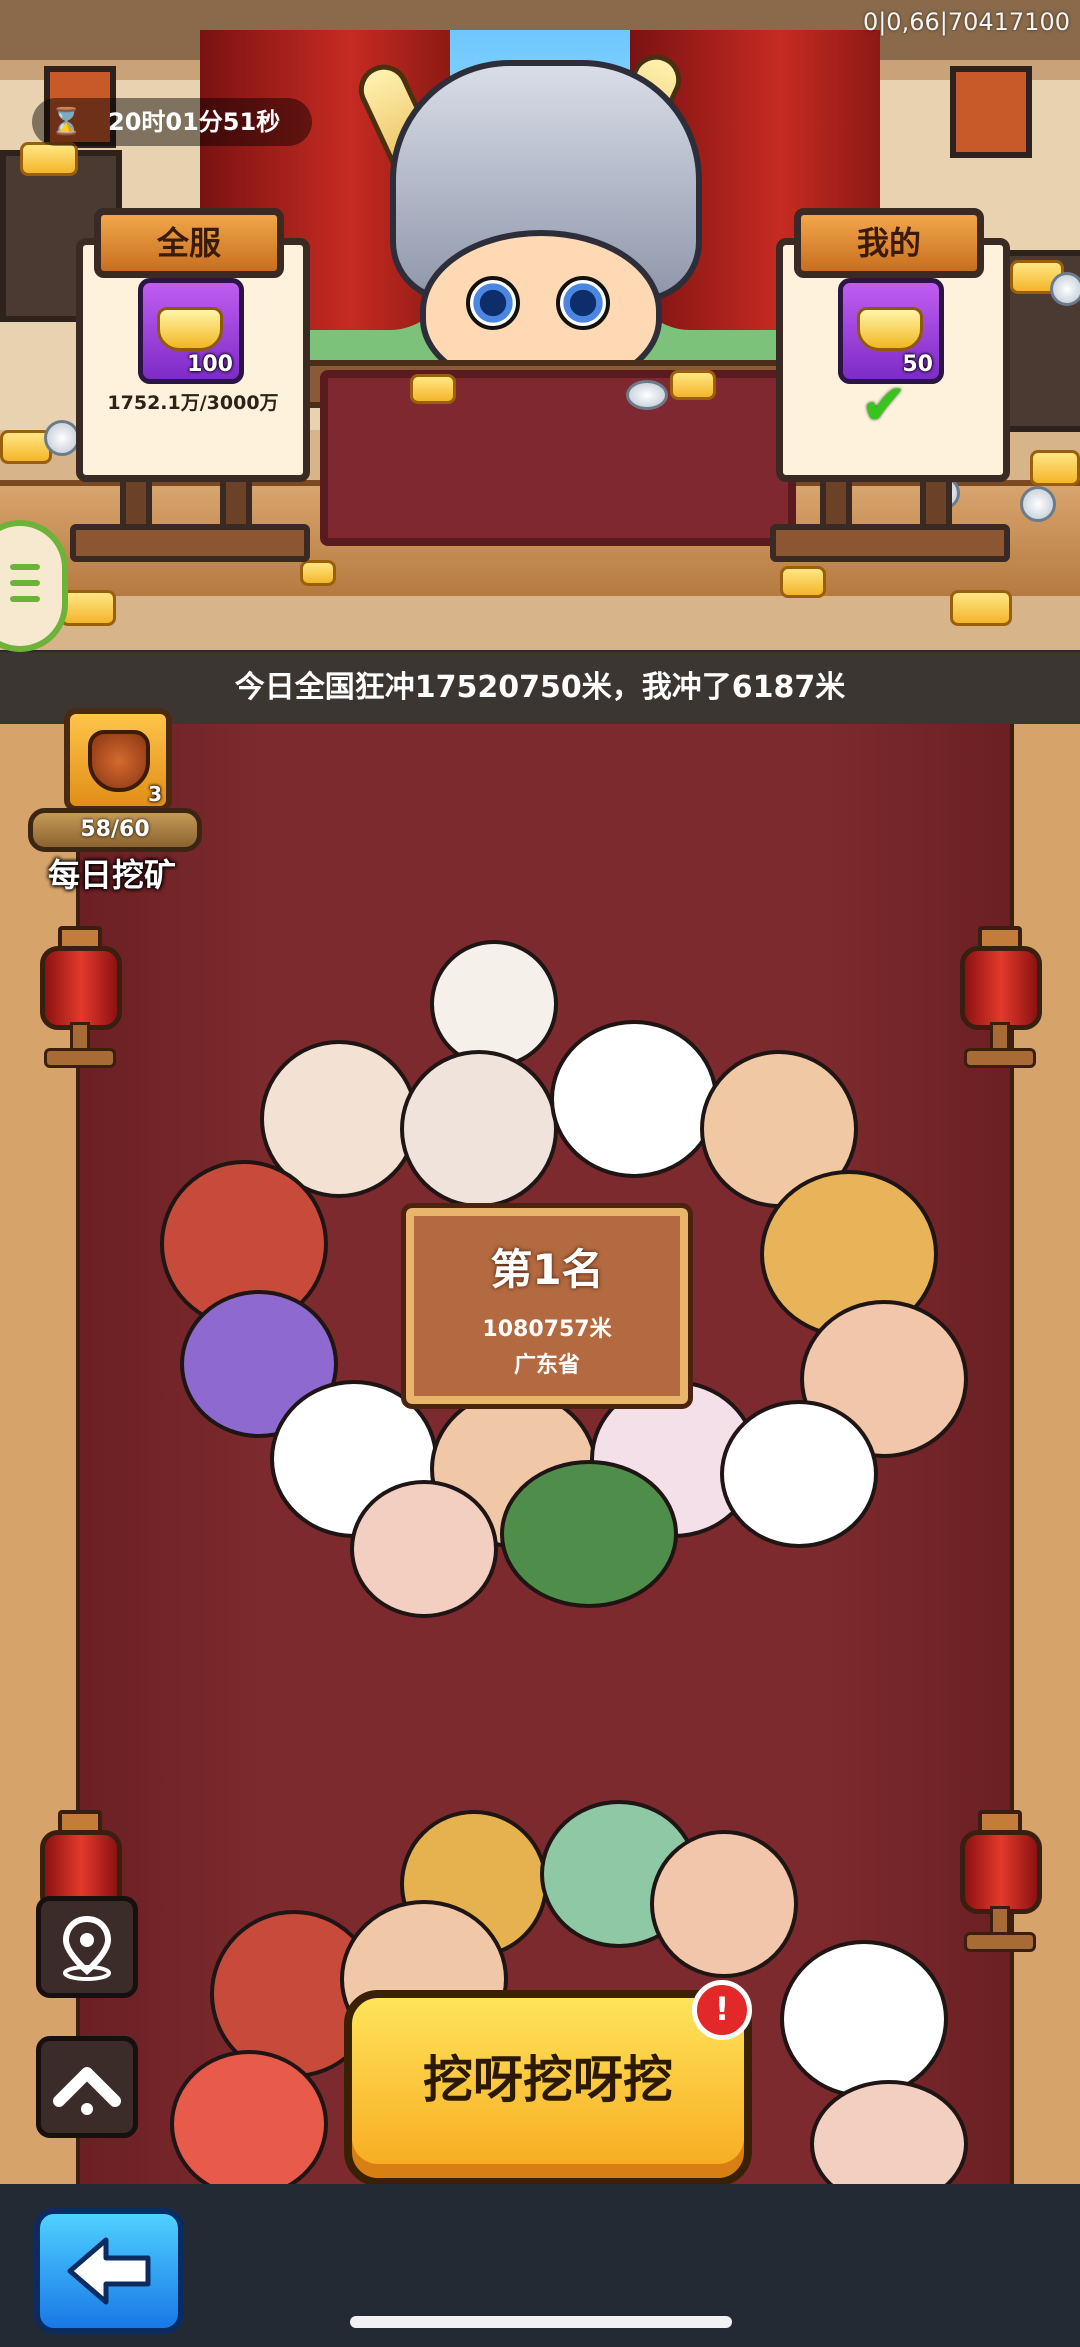 This screenshot has width=1080, height=2347. I want to click on timer-text: 20时01分51秒, so click(194, 122).